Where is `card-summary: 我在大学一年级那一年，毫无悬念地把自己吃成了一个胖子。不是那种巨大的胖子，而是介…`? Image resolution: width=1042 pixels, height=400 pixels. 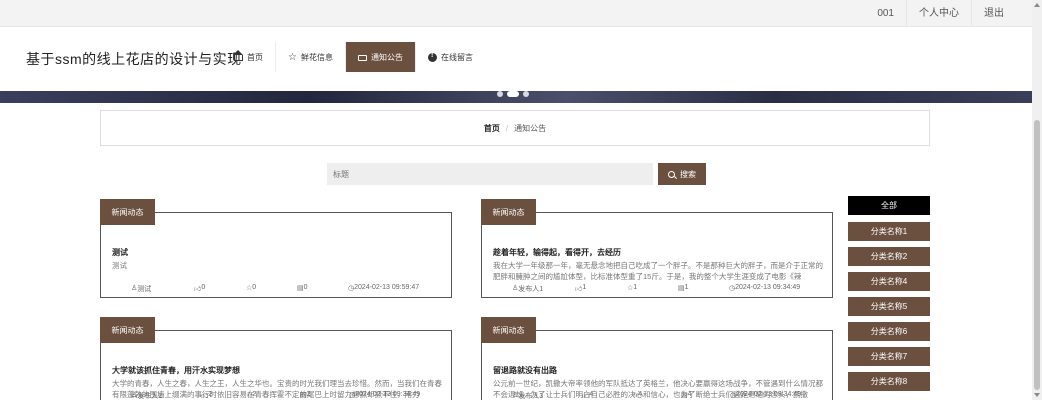 card-summary: 我在大学一年级那一年，毫无悬念地把自己吃成了一个胖子。不是那种巨大的胖子，而是介… is located at coordinates (658, 271).